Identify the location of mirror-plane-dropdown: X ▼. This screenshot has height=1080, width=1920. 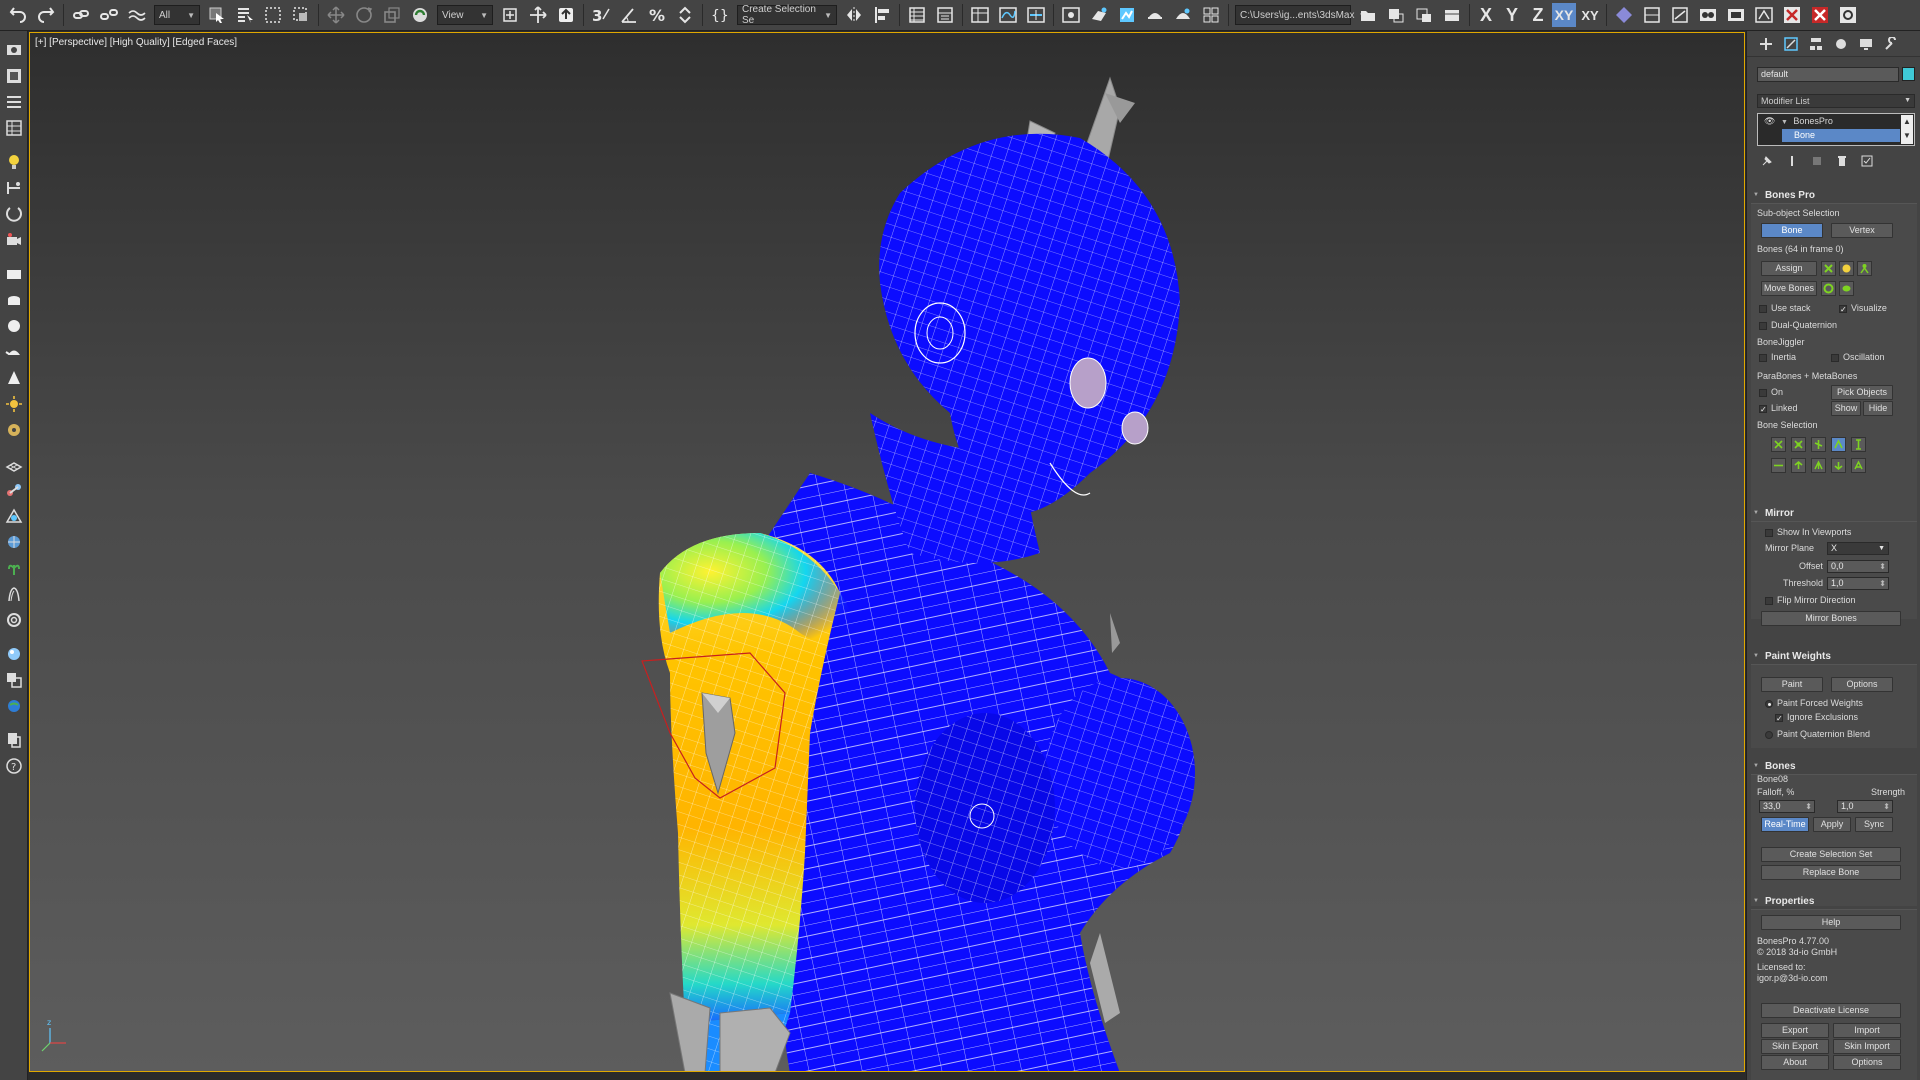
(1858, 548).